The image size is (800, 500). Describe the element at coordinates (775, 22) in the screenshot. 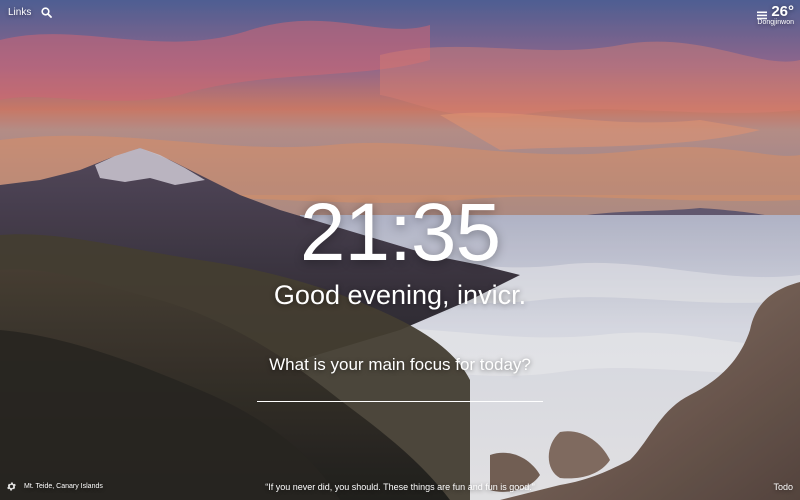

I see `weather-location: Dongjinwon` at that location.